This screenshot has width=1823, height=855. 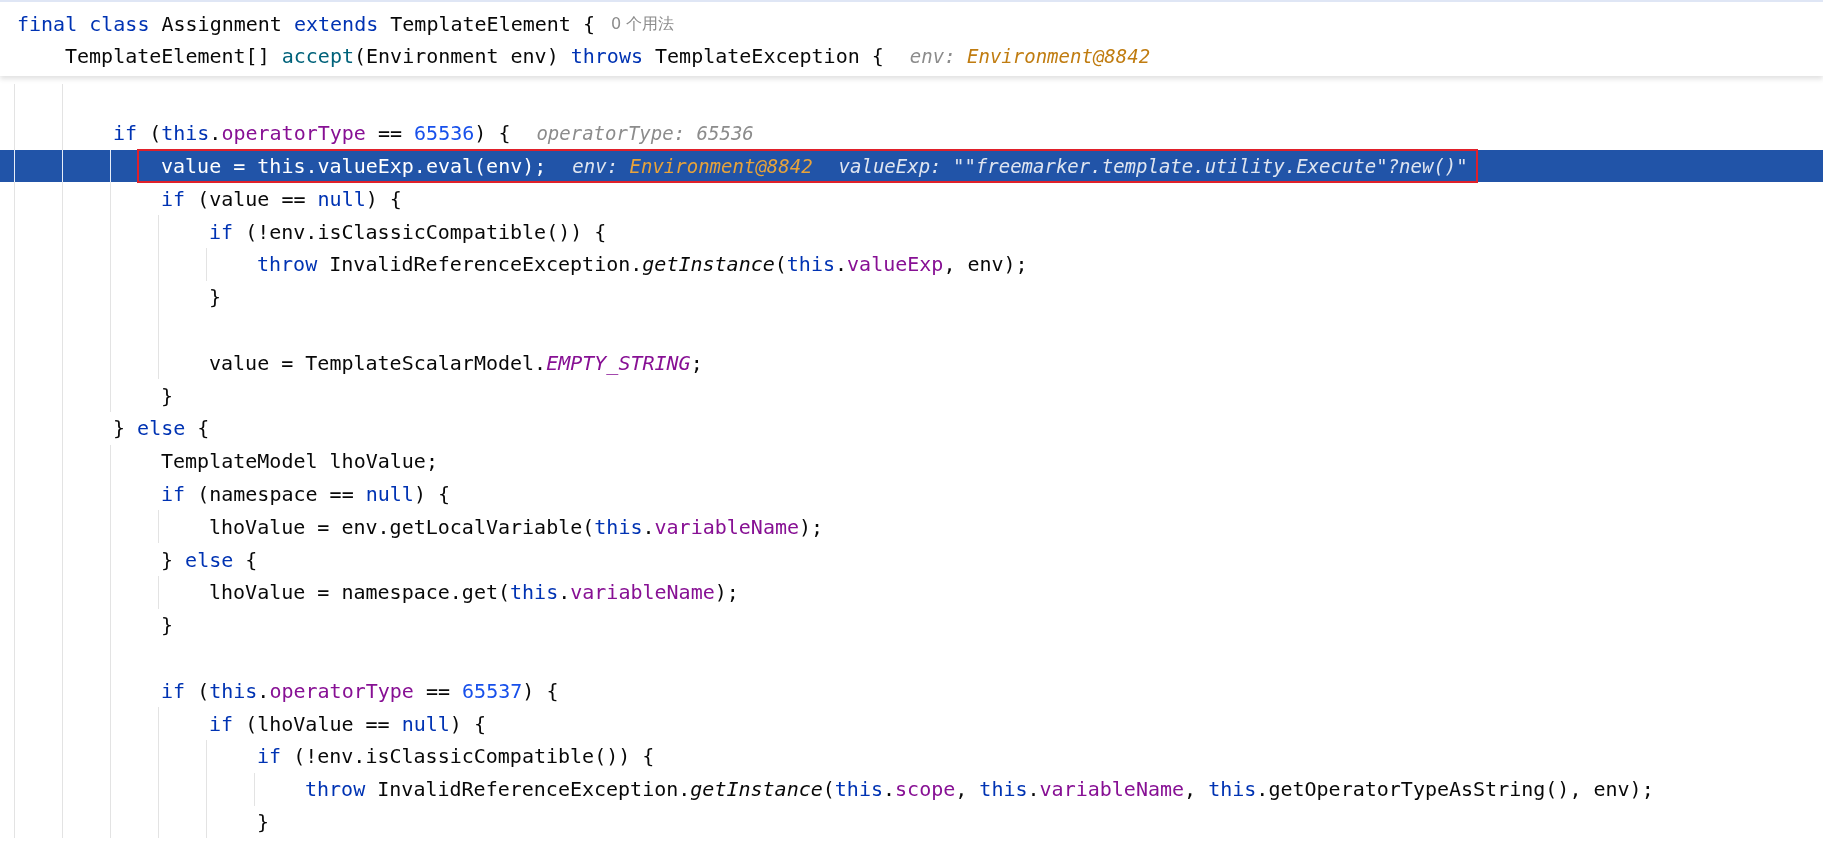 I want to click on code-line: if (this.operatorType == 65536) {, so click(x=312, y=133).